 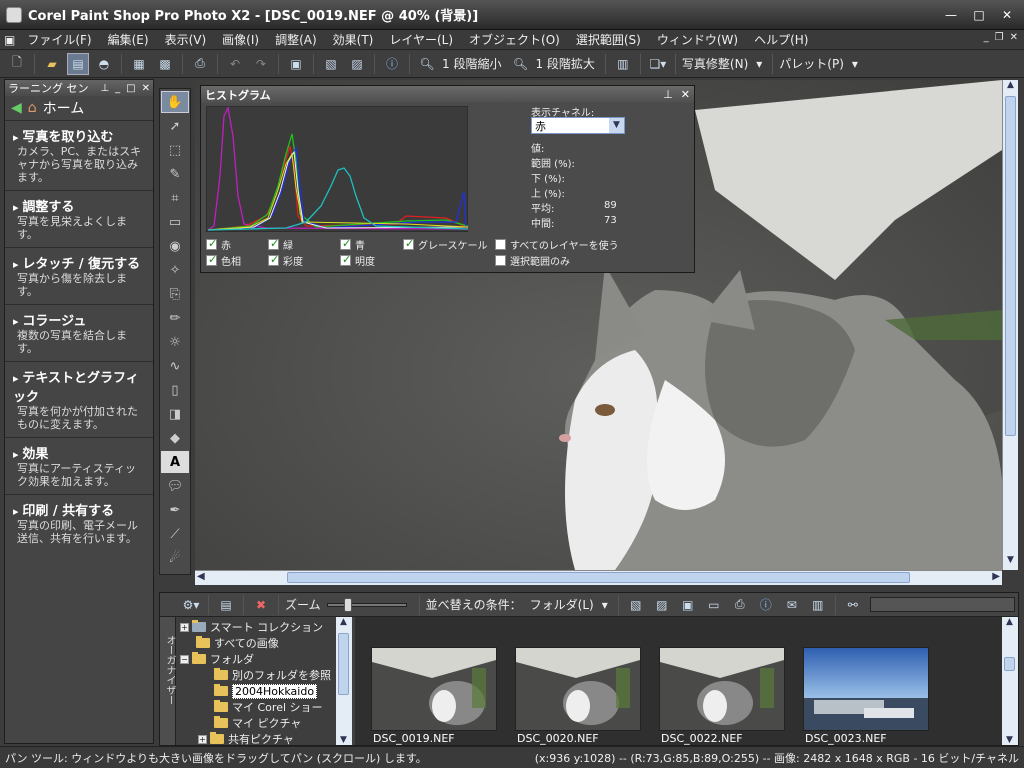 What do you see at coordinates (59, 39) in the screenshot?
I see `menu-file: ファイル(F)` at bounding box center [59, 39].